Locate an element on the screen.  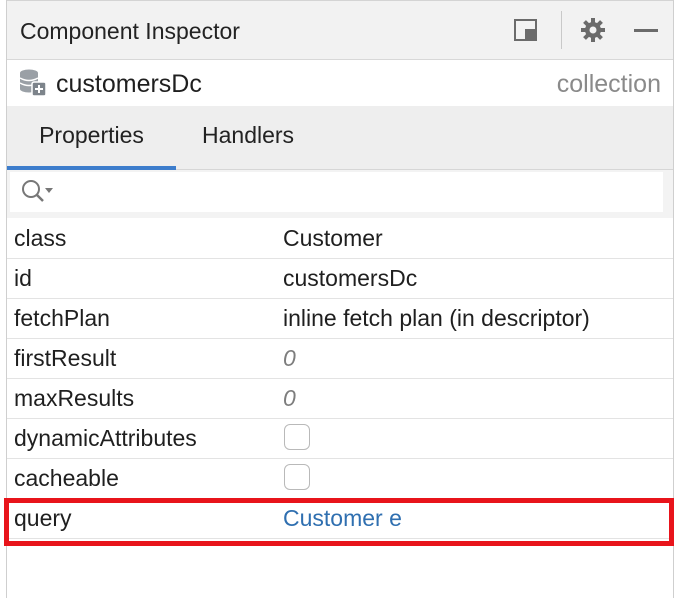
search-area is located at coordinates (340, 194).